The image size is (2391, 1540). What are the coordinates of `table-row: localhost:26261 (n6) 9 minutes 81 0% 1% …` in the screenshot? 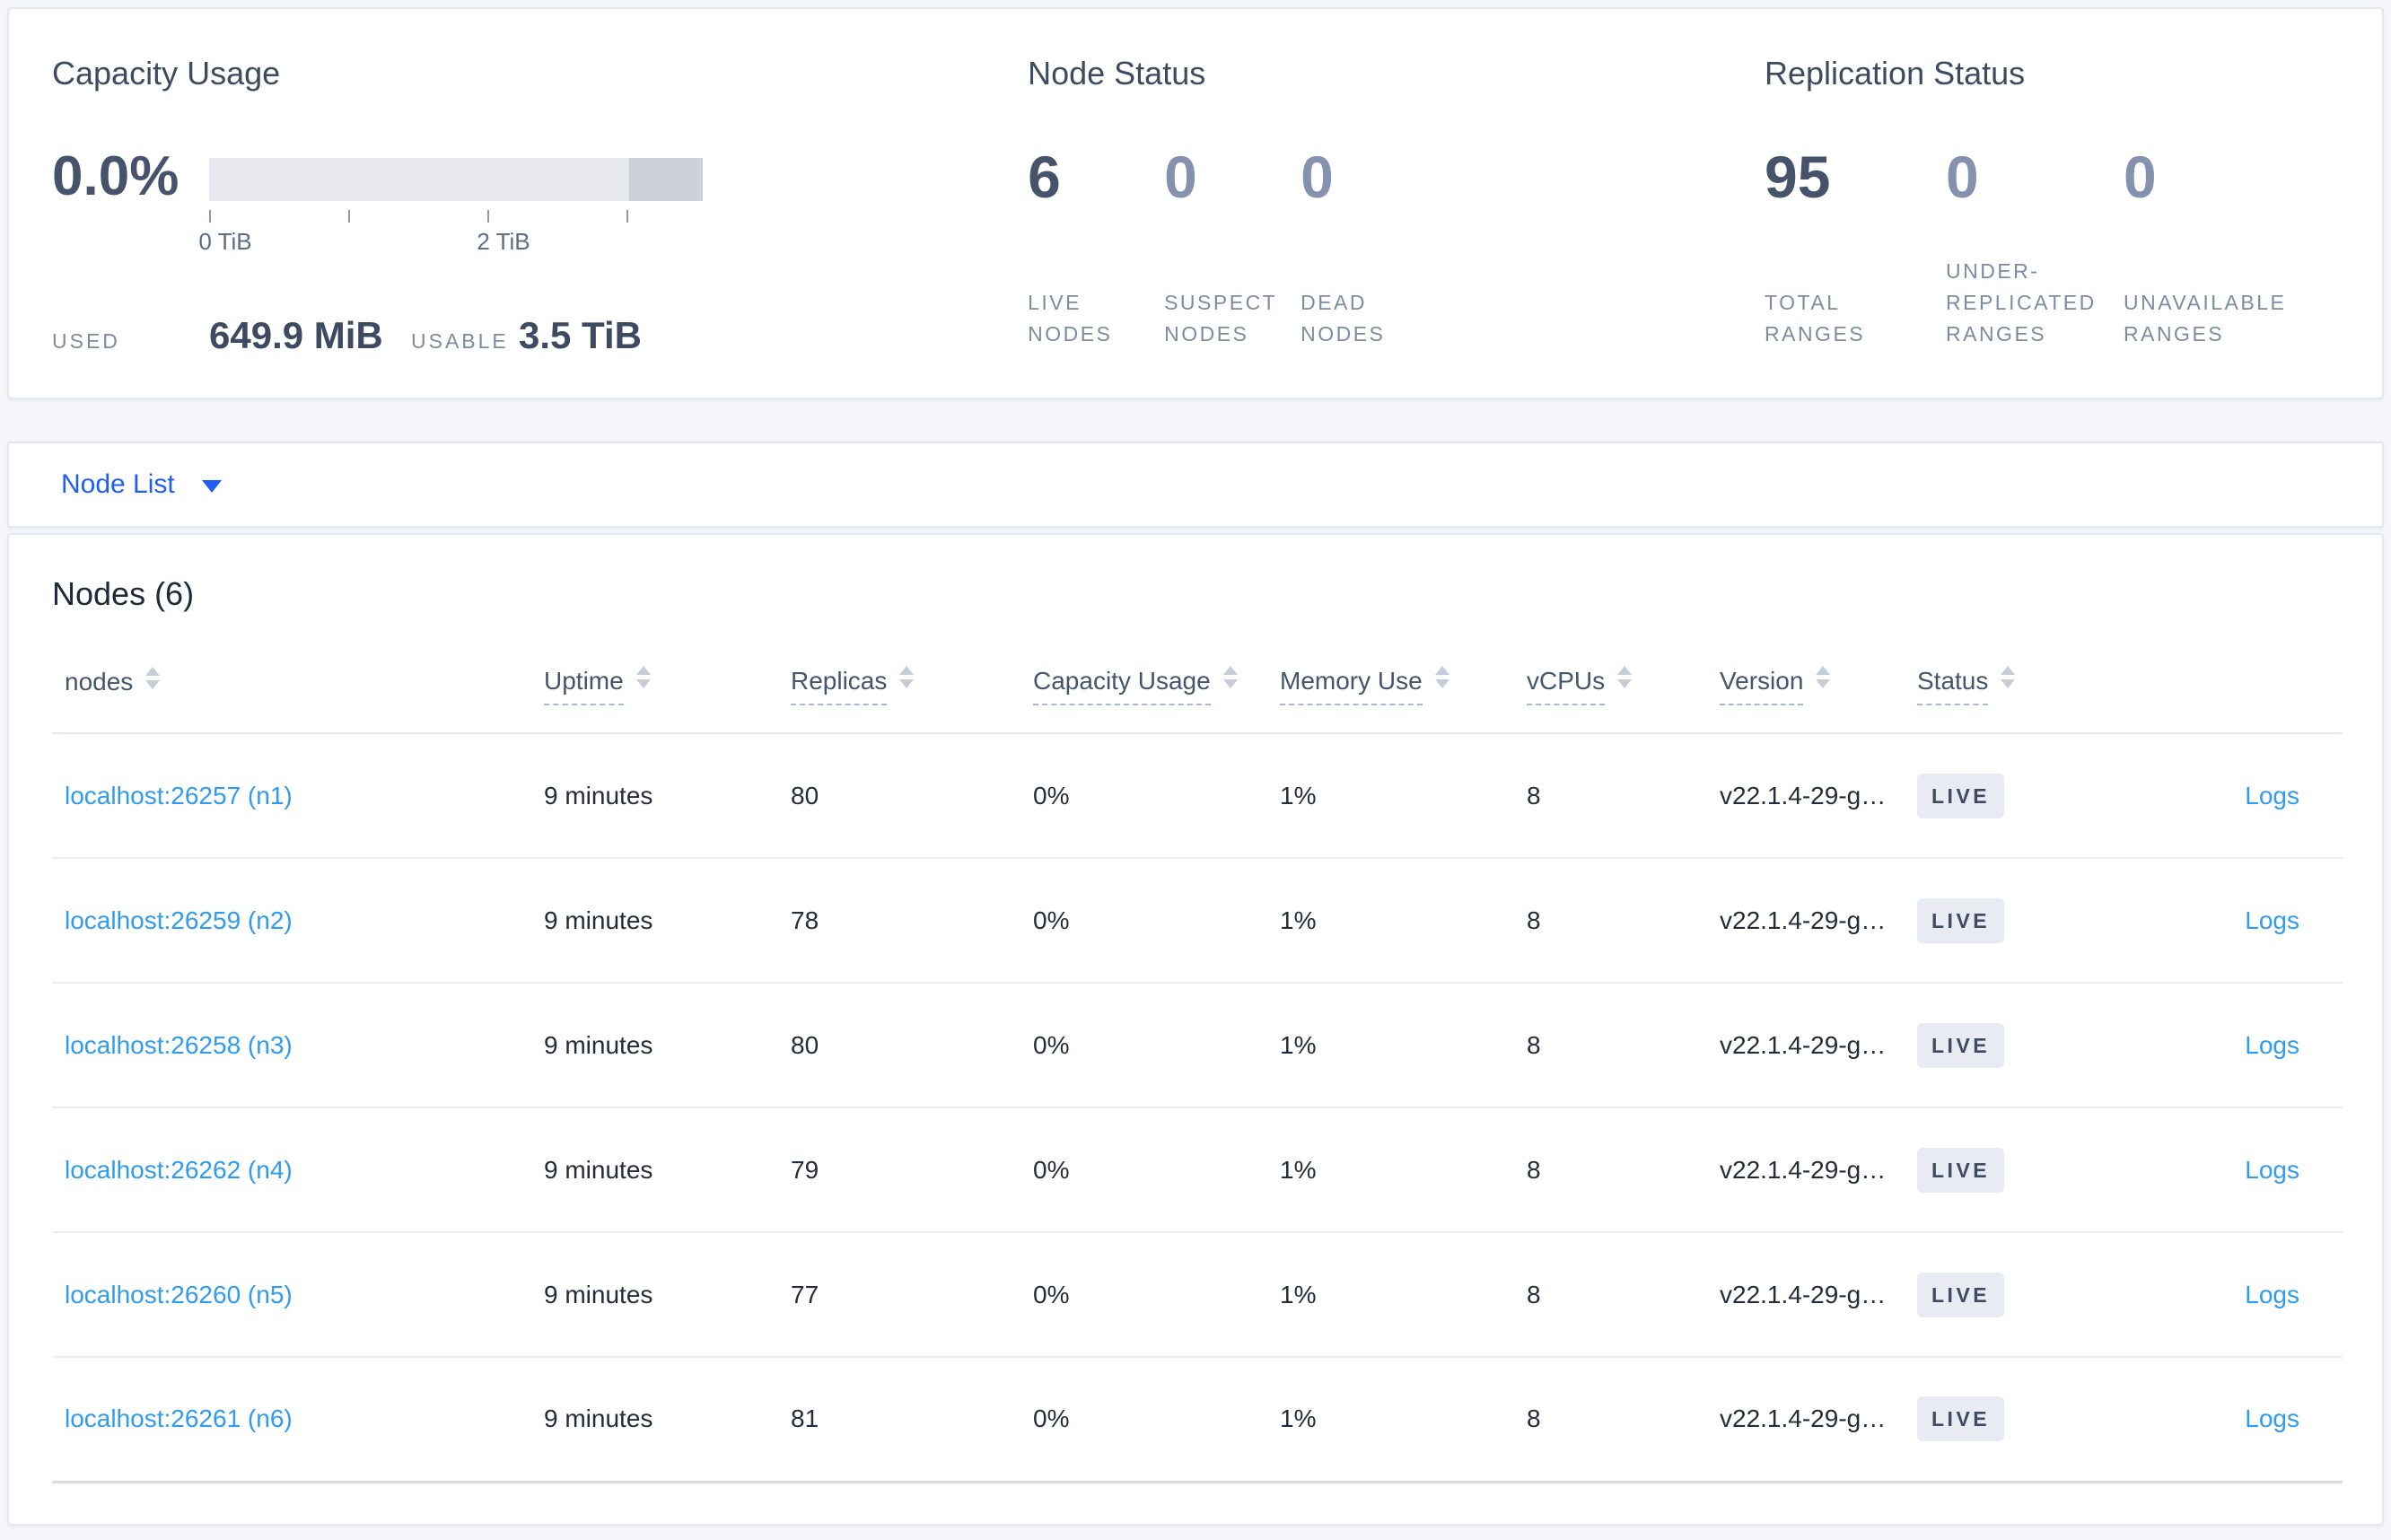 It's located at (1198, 1420).